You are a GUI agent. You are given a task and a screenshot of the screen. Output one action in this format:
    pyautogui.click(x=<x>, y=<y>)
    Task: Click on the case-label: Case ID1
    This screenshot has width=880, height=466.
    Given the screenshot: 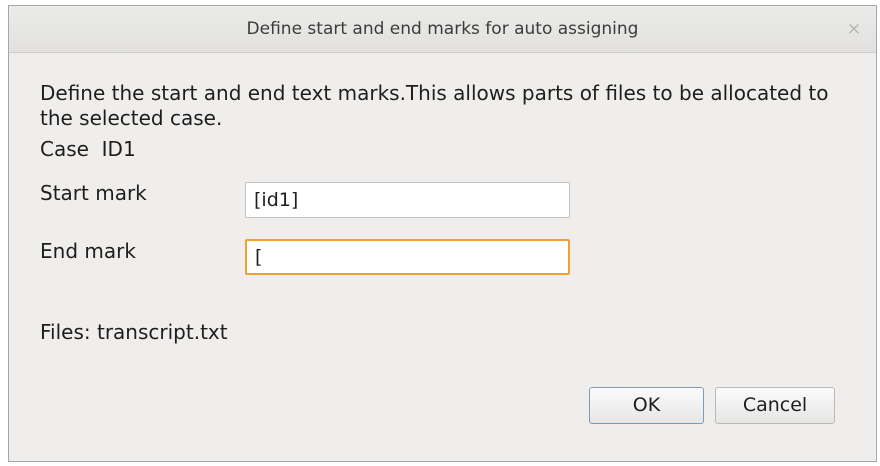 What is the action you would take?
    pyautogui.click(x=88, y=149)
    